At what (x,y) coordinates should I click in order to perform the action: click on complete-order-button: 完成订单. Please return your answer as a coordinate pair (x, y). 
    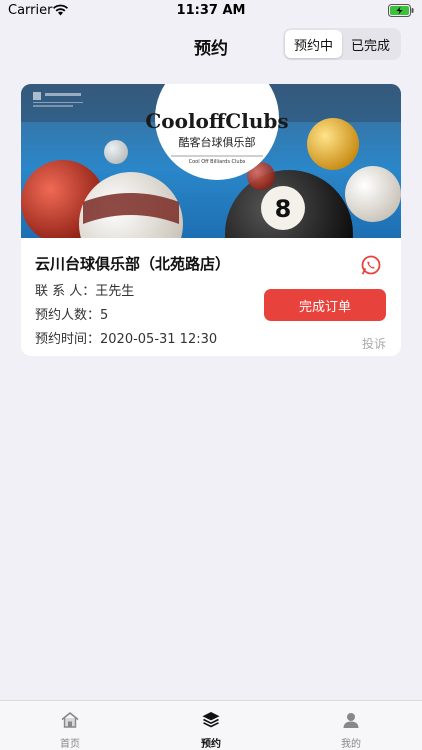
    Looking at the image, I should click on (325, 305).